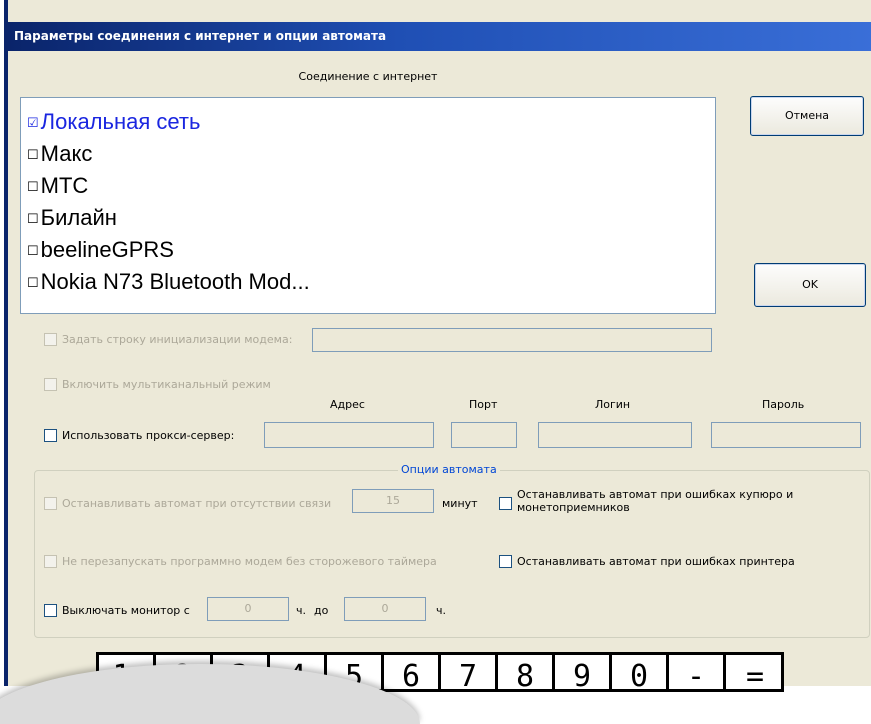 The height and width of the screenshot is (724, 871). Describe the element at coordinates (449, 469) in the screenshot. I see `options-caption: Опции автомата` at that location.